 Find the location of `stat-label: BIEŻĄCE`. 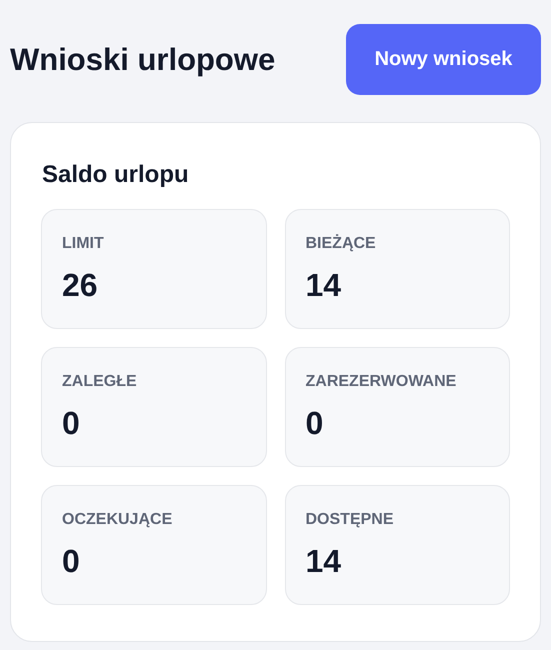

stat-label: BIEŻĄCE is located at coordinates (341, 244).